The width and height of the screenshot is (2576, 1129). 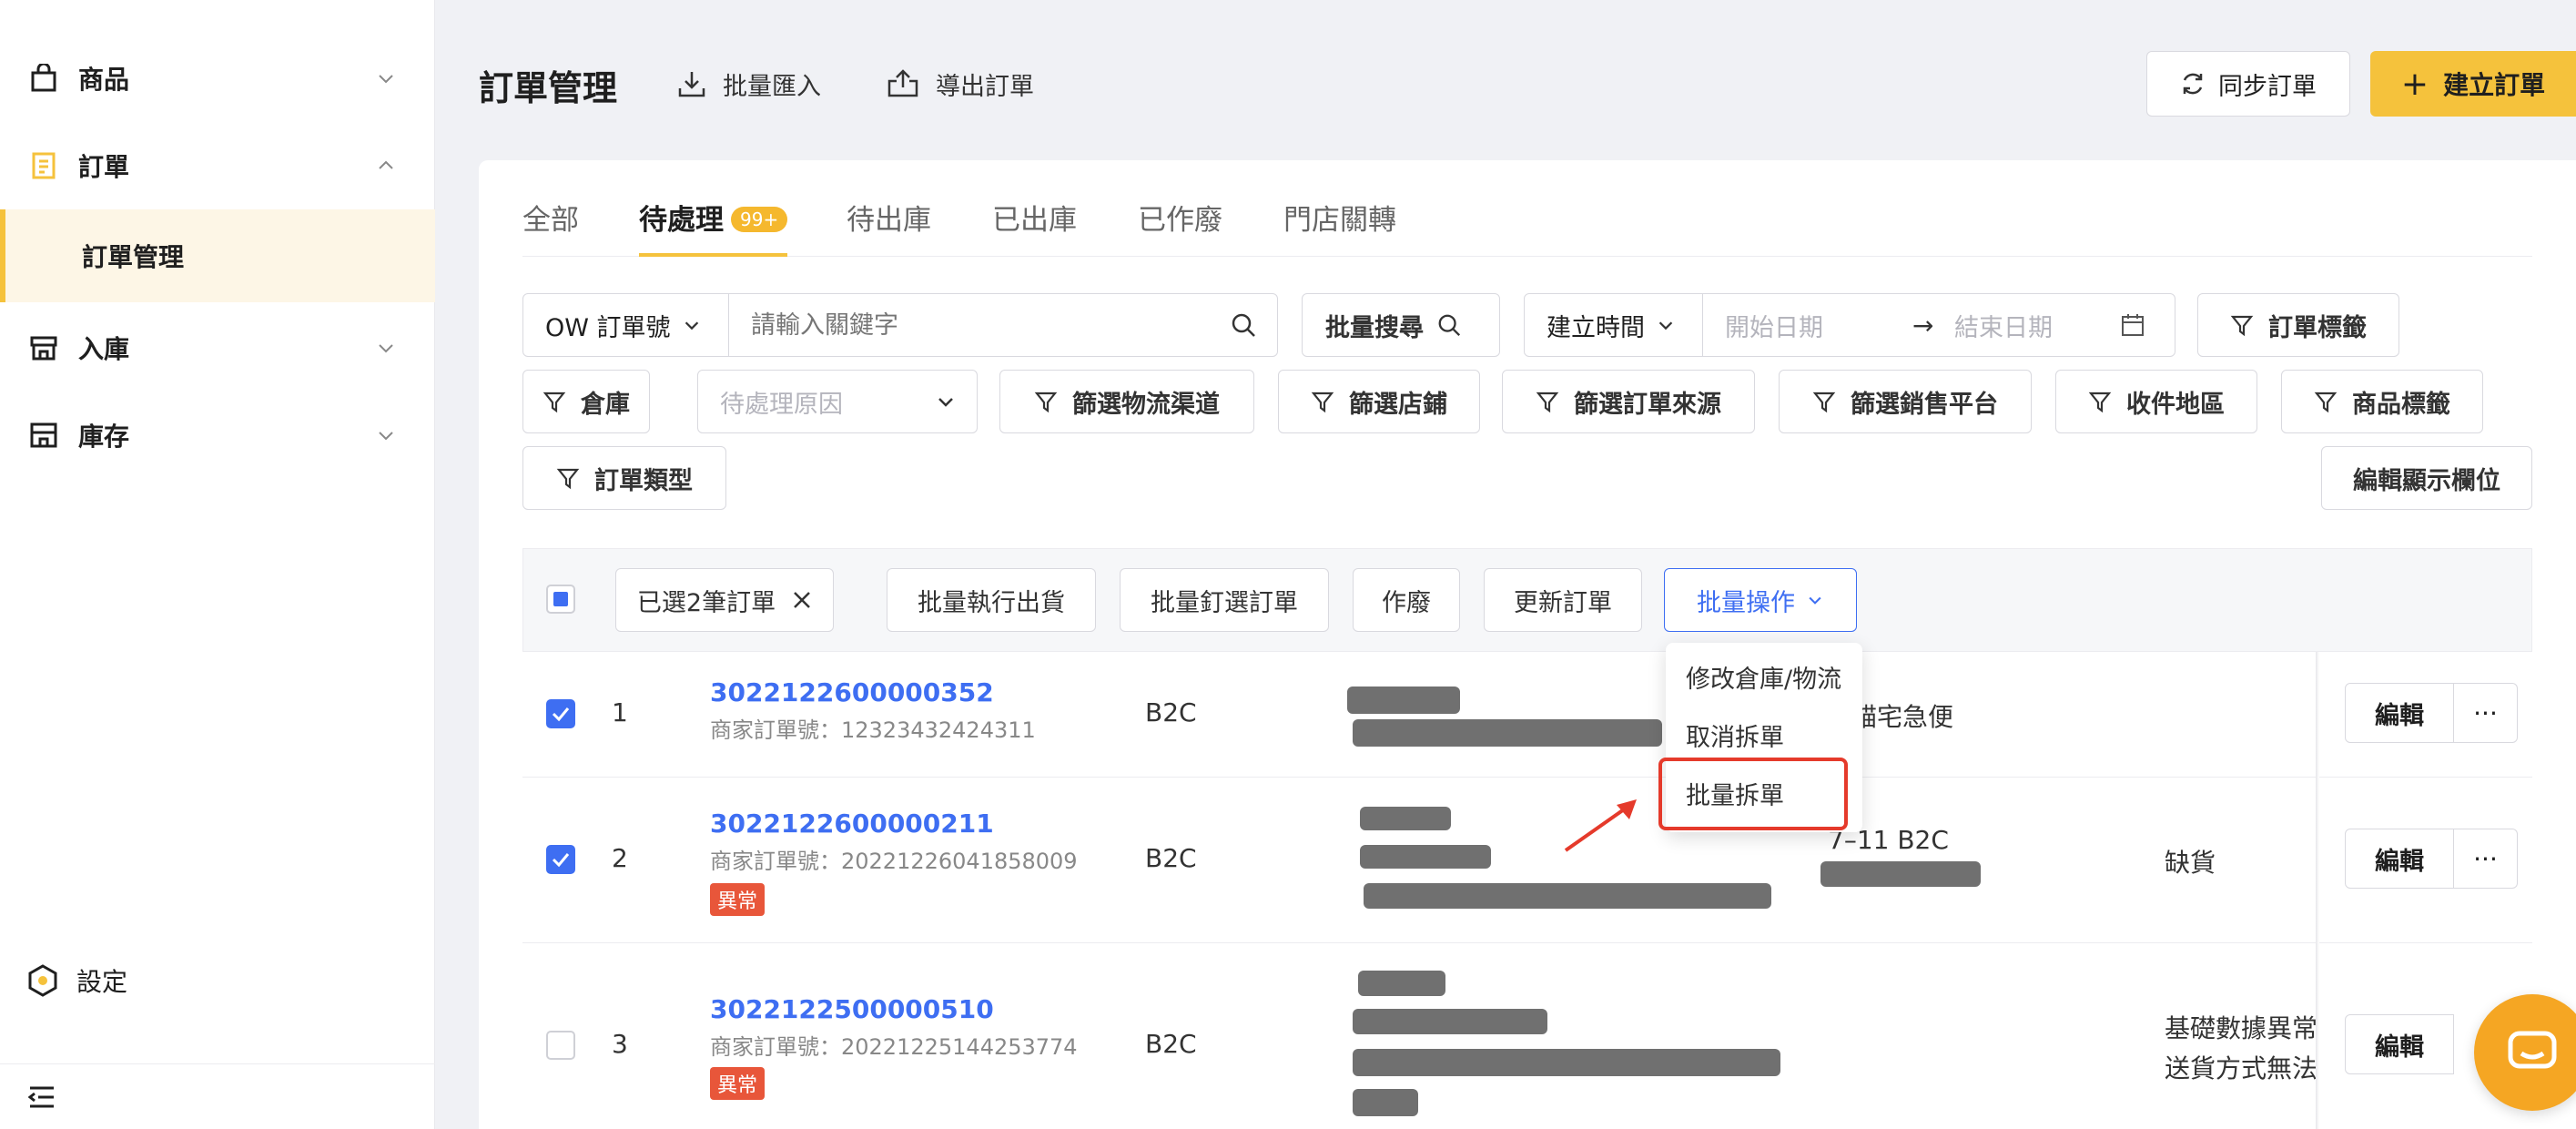 What do you see at coordinates (104, 167) in the screenshot?
I see `sidebar-item-label: 訂單` at bounding box center [104, 167].